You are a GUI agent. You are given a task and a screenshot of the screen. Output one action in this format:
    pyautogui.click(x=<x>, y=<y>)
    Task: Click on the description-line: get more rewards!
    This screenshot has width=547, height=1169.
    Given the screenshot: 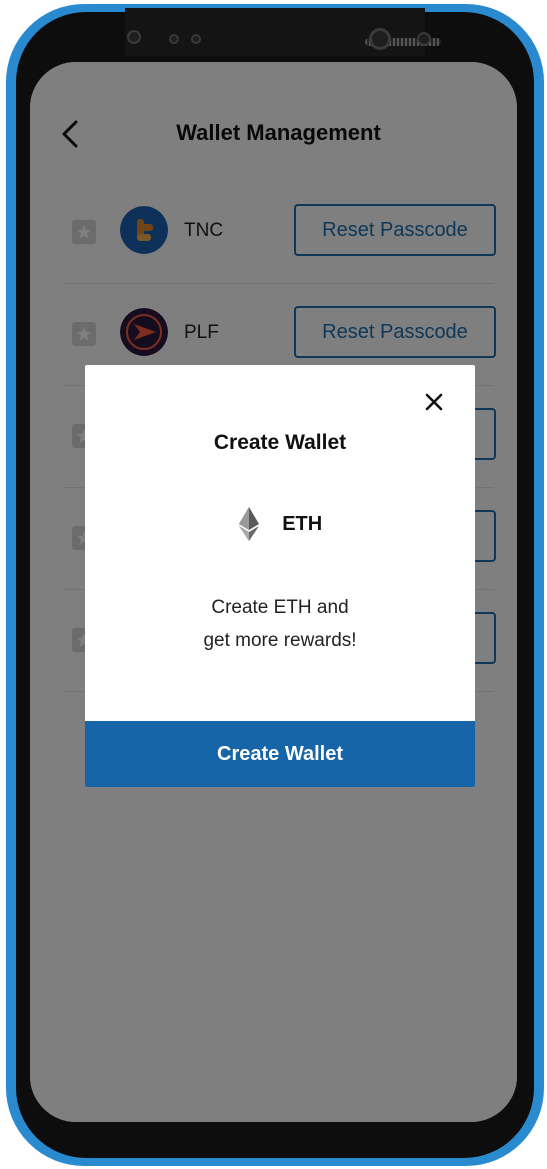 What is the action you would take?
    pyautogui.click(x=280, y=640)
    